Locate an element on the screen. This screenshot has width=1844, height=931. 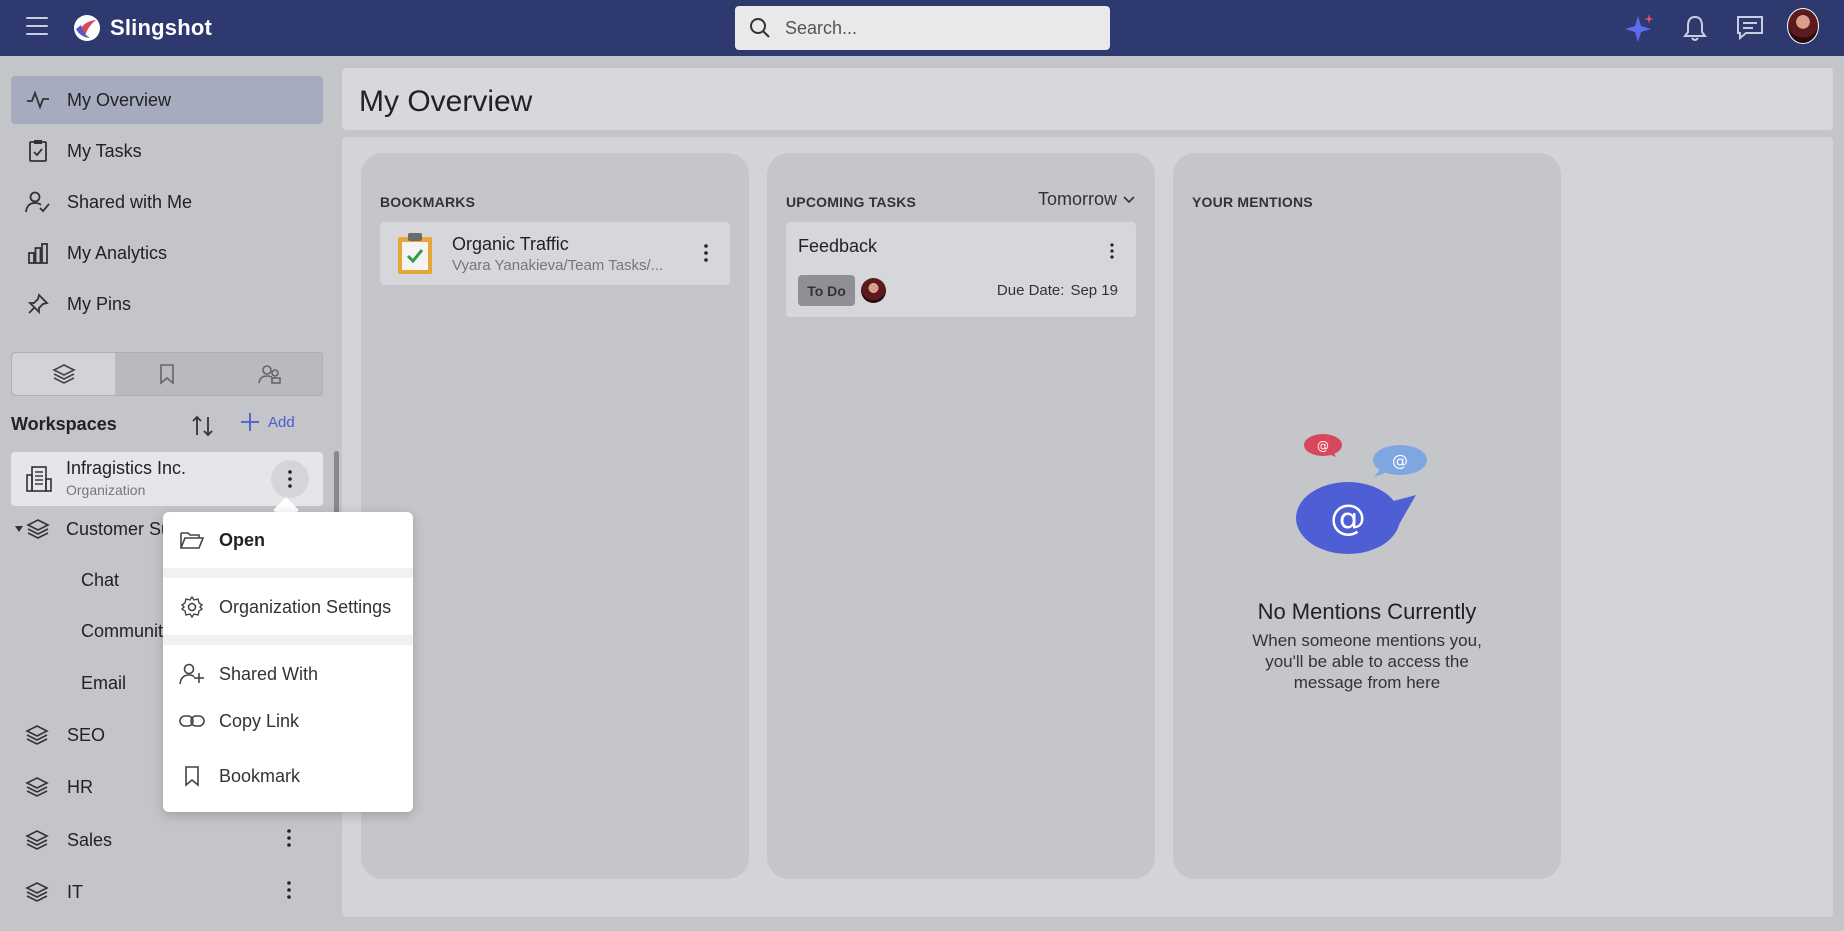
pin-icon is located at coordinates (38, 304).